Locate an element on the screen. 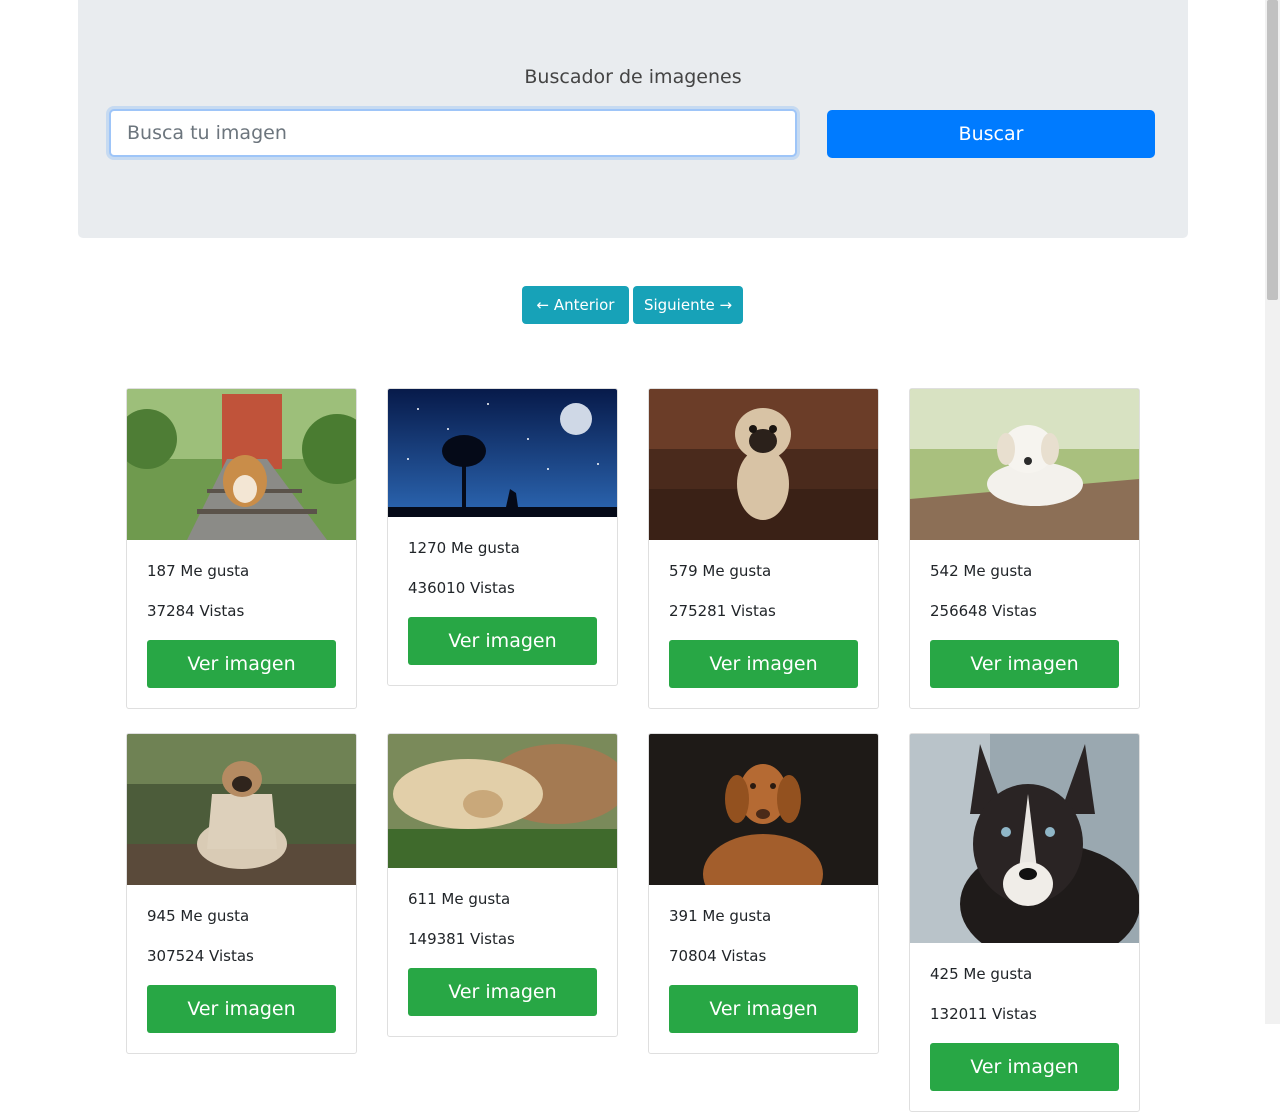 The height and width of the screenshot is (1112, 1280). image-card: 425 Me gusta 132011 Vistas Ver imagen is located at coordinates (1024, 922).